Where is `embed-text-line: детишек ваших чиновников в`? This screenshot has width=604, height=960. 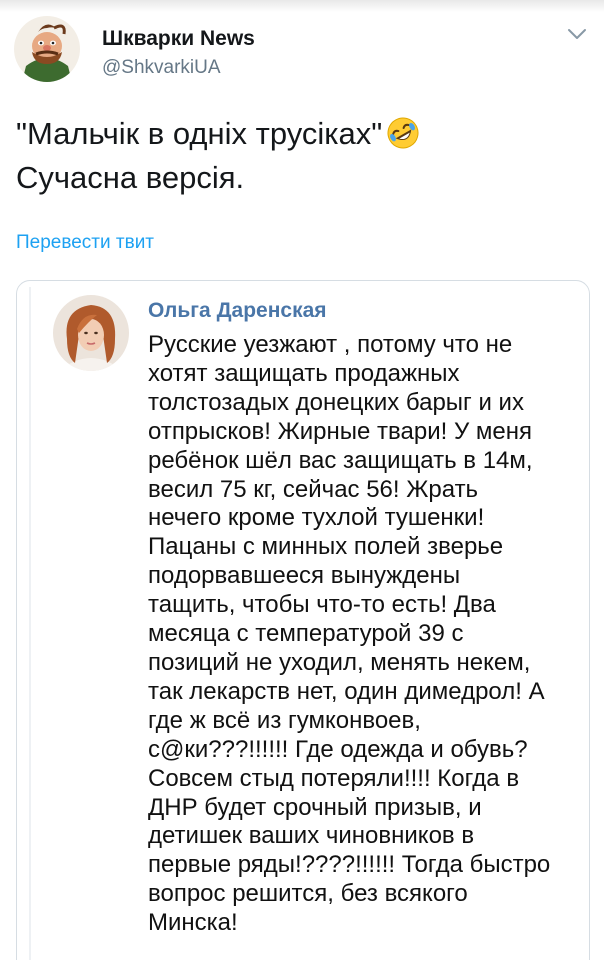 embed-text-line: детишек ваших чиновников в is located at coordinates (311, 836).